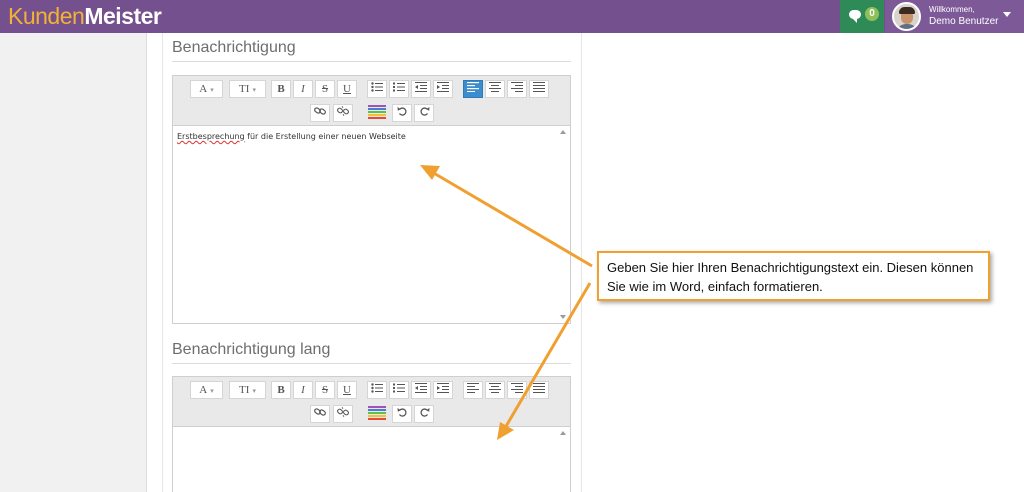 This screenshot has width=1024, height=492. What do you see at coordinates (371, 100) in the screenshot?
I see `editor-toolbar-1: A ▾ TI ▾ B I S U` at bounding box center [371, 100].